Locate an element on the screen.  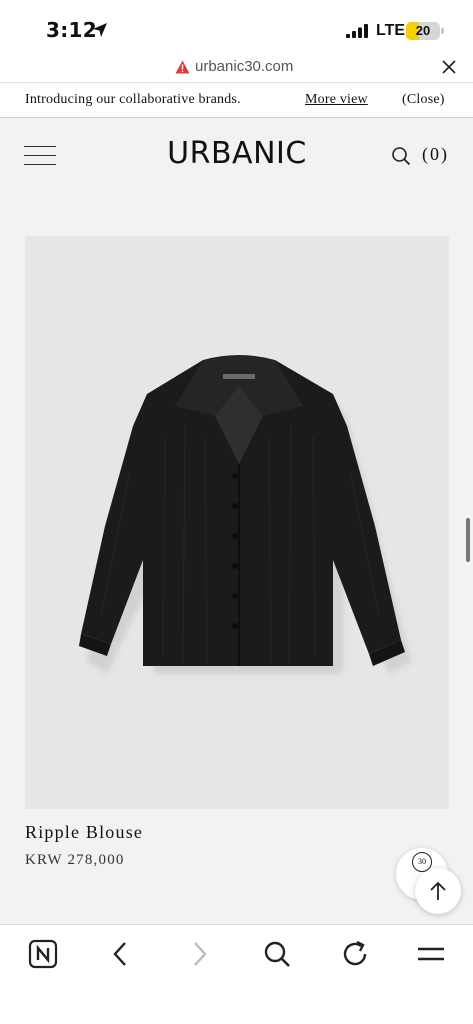
battery-indicator: 20 is located at coordinates (423, 31).